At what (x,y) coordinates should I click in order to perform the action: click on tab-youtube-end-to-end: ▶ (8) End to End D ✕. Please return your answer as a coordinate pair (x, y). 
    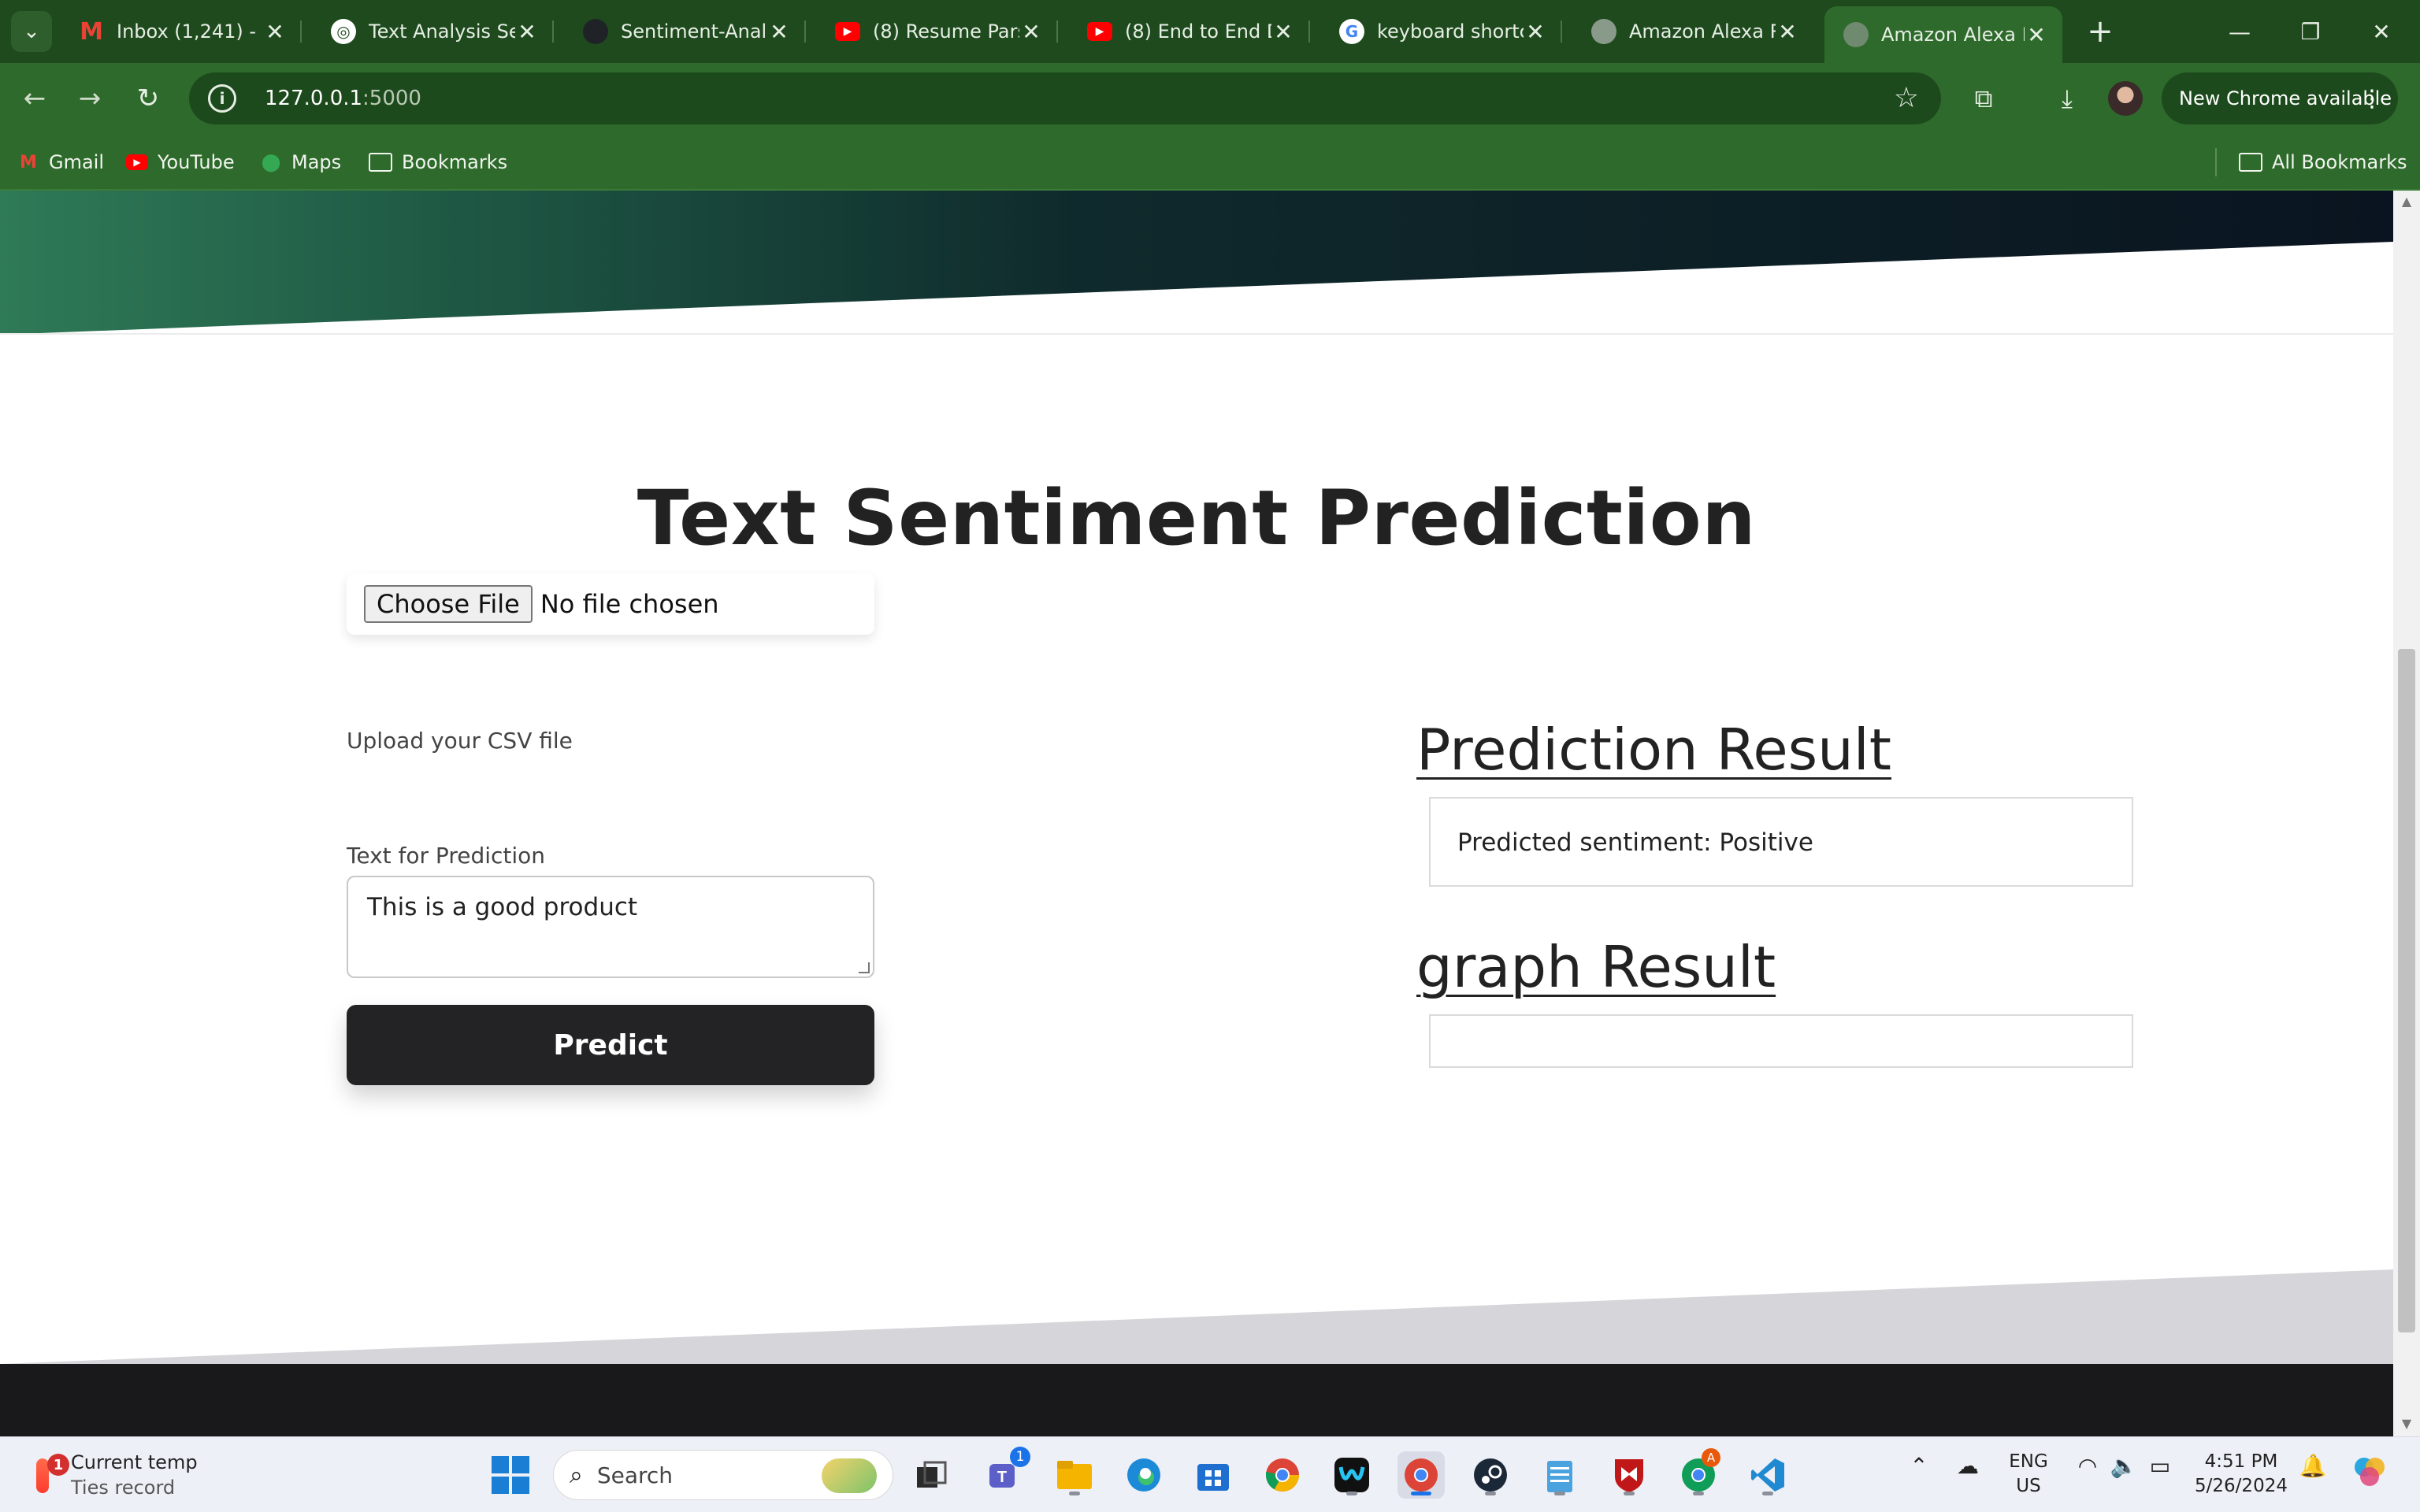
    Looking at the image, I should click on (1189, 31).